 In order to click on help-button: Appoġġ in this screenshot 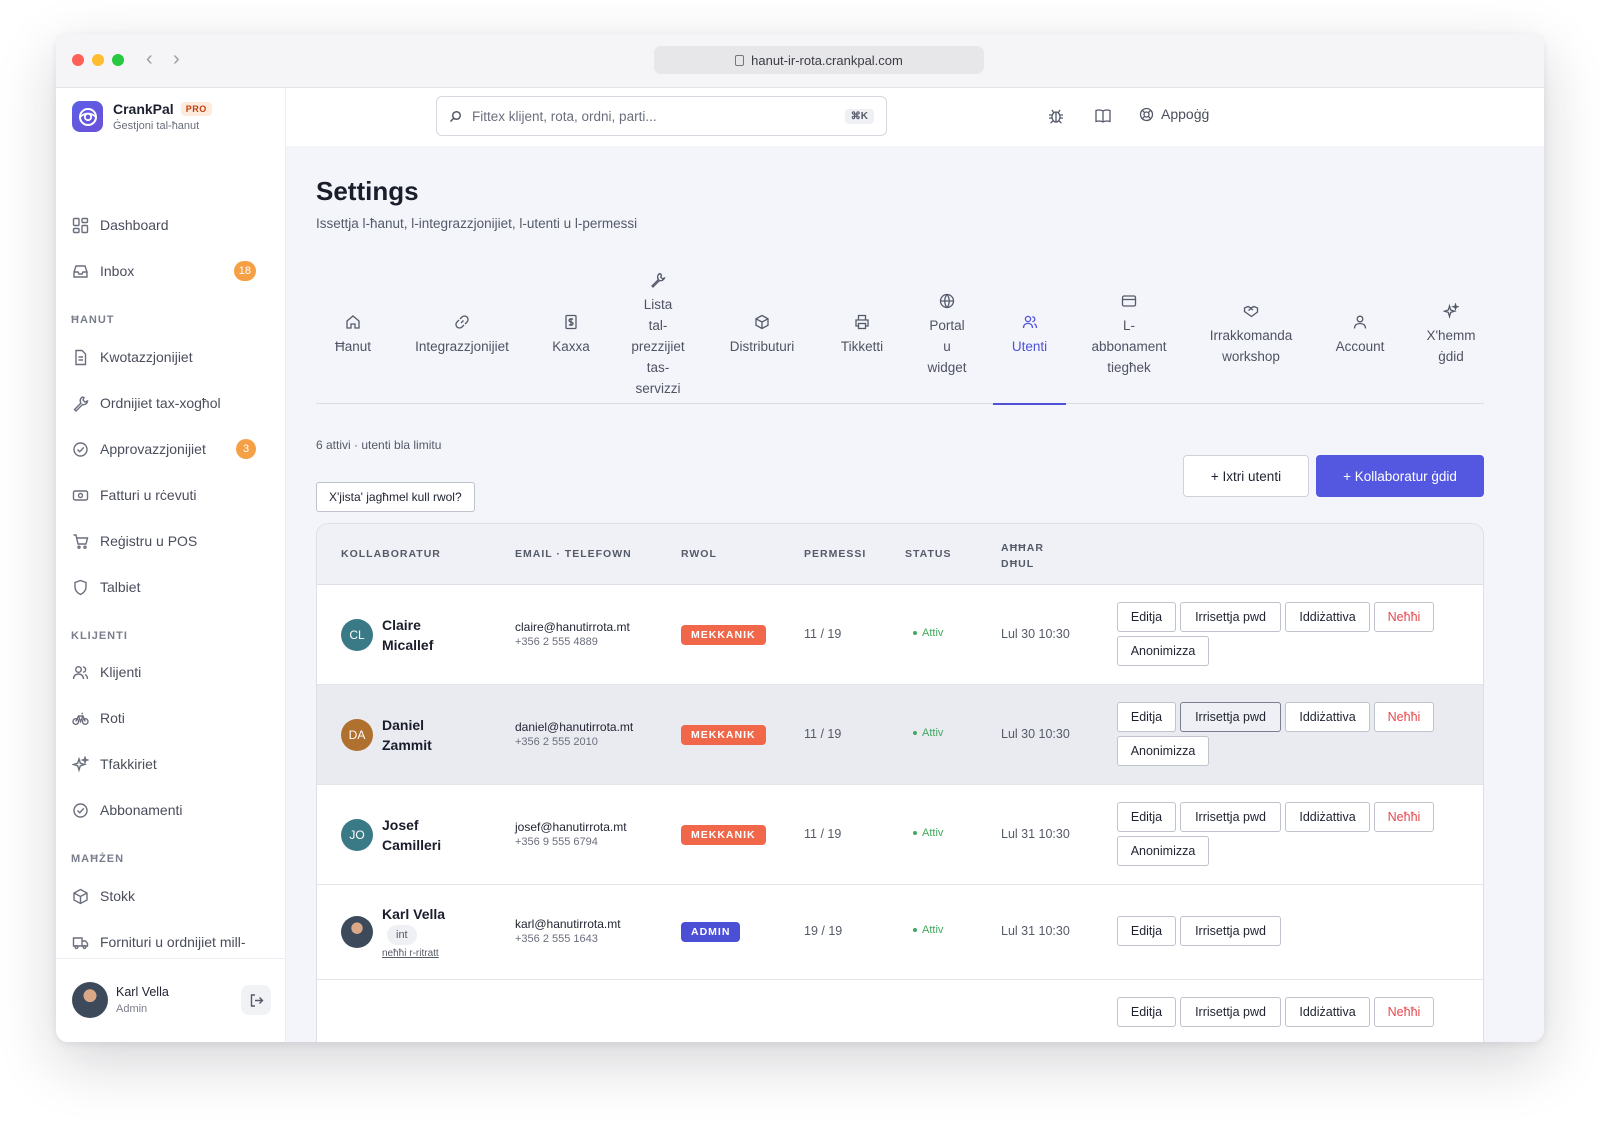, I will do `click(1174, 114)`.